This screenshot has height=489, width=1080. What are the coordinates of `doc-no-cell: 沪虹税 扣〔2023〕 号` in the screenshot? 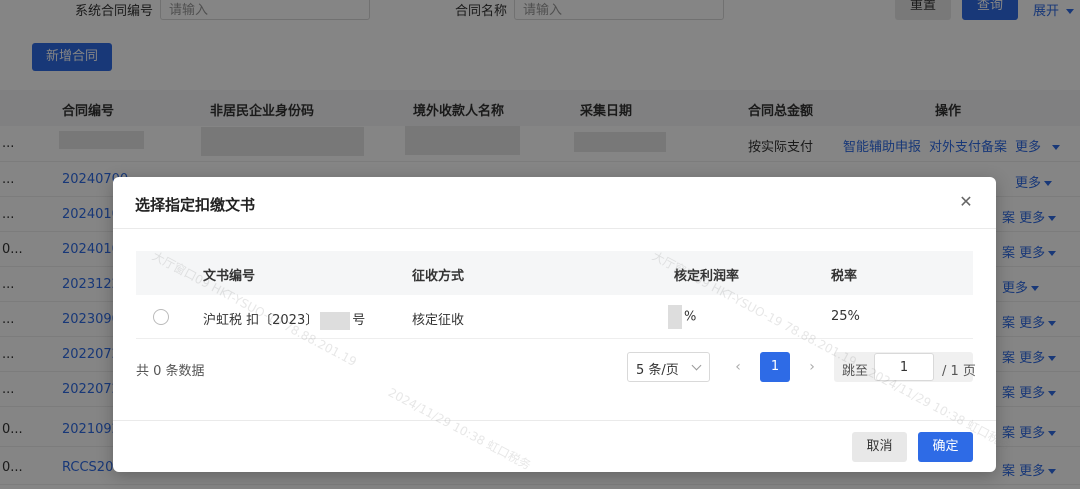 It's located at (284, 319).